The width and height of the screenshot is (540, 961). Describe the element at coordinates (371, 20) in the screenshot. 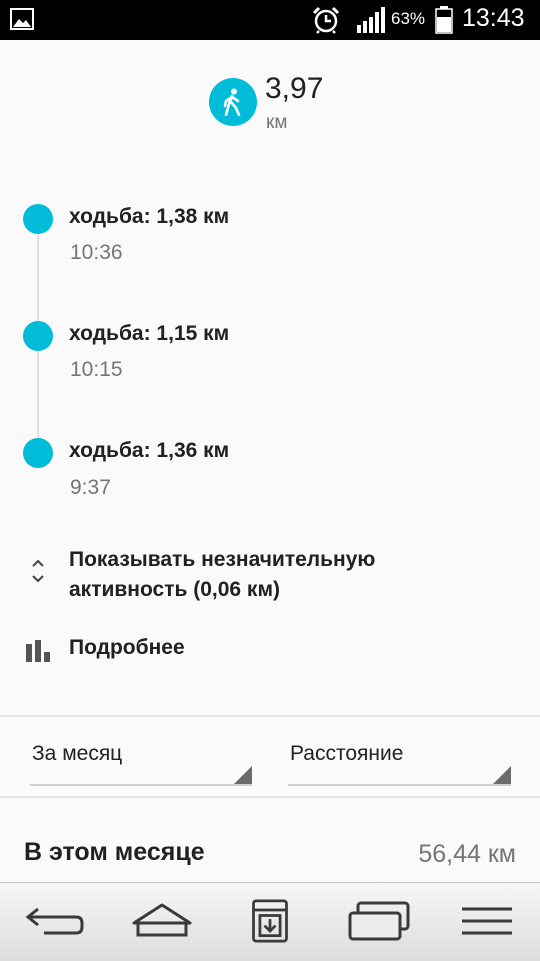

I see `signal-icon` at that location.